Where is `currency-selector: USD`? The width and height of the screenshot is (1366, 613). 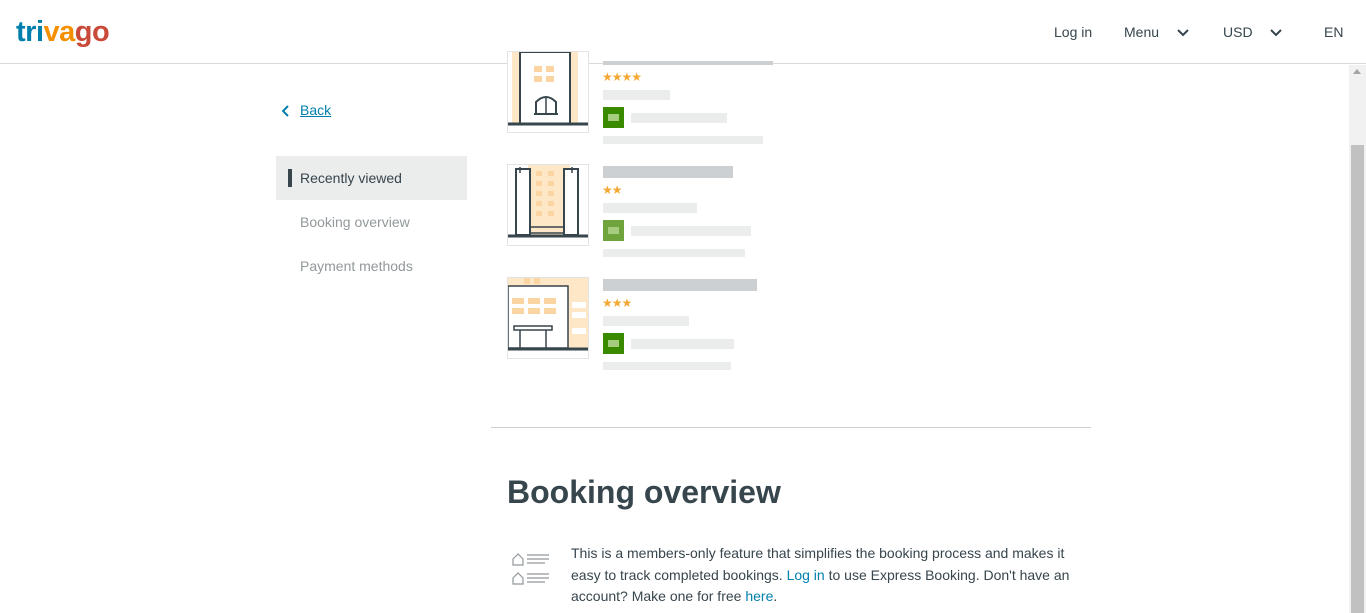 currency-selector: USD is located at coordinates (1253, 32).